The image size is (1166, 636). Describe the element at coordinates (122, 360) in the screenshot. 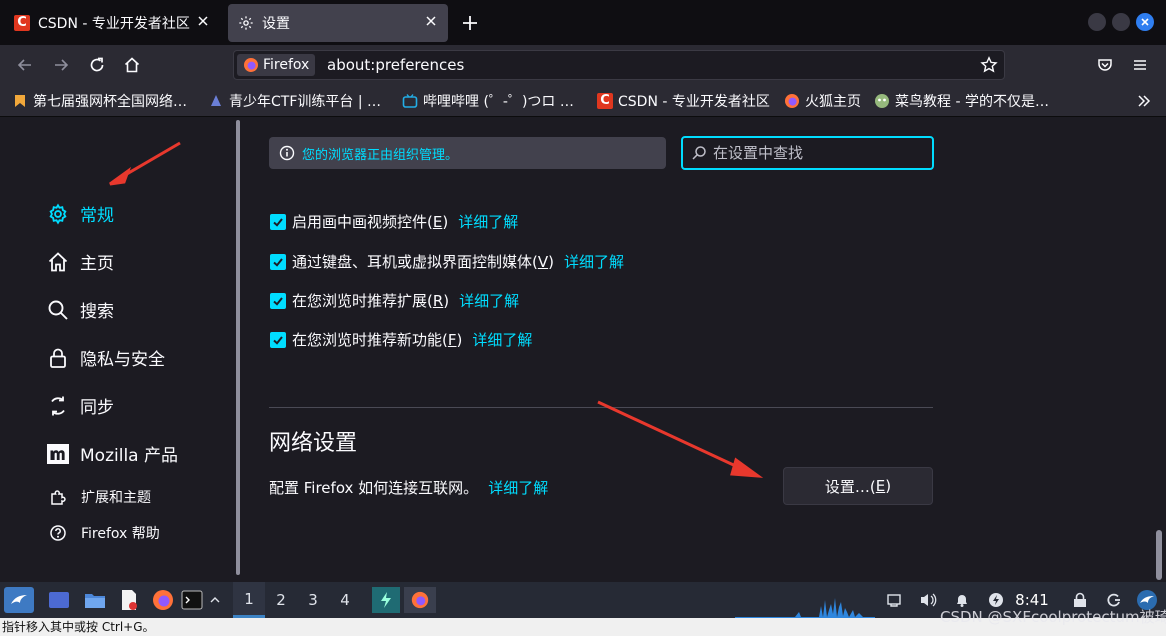

I see `sidebar-item-label: 隐私与安全` at that location.